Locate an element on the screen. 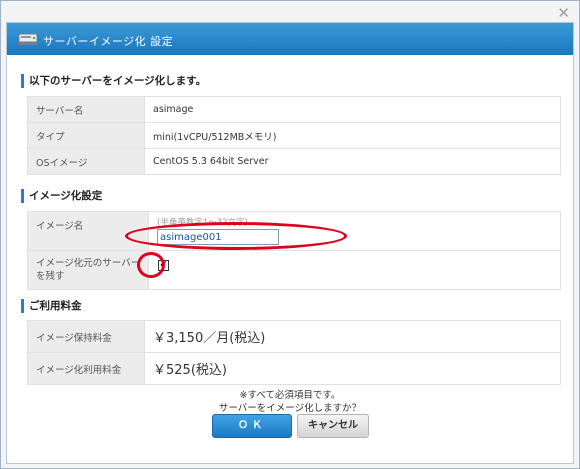 The width and height of the screenshot is (580, 469). table-row: イメージ保持料金 ￥3,150／月(税込) is located at coordinates (294, 336).